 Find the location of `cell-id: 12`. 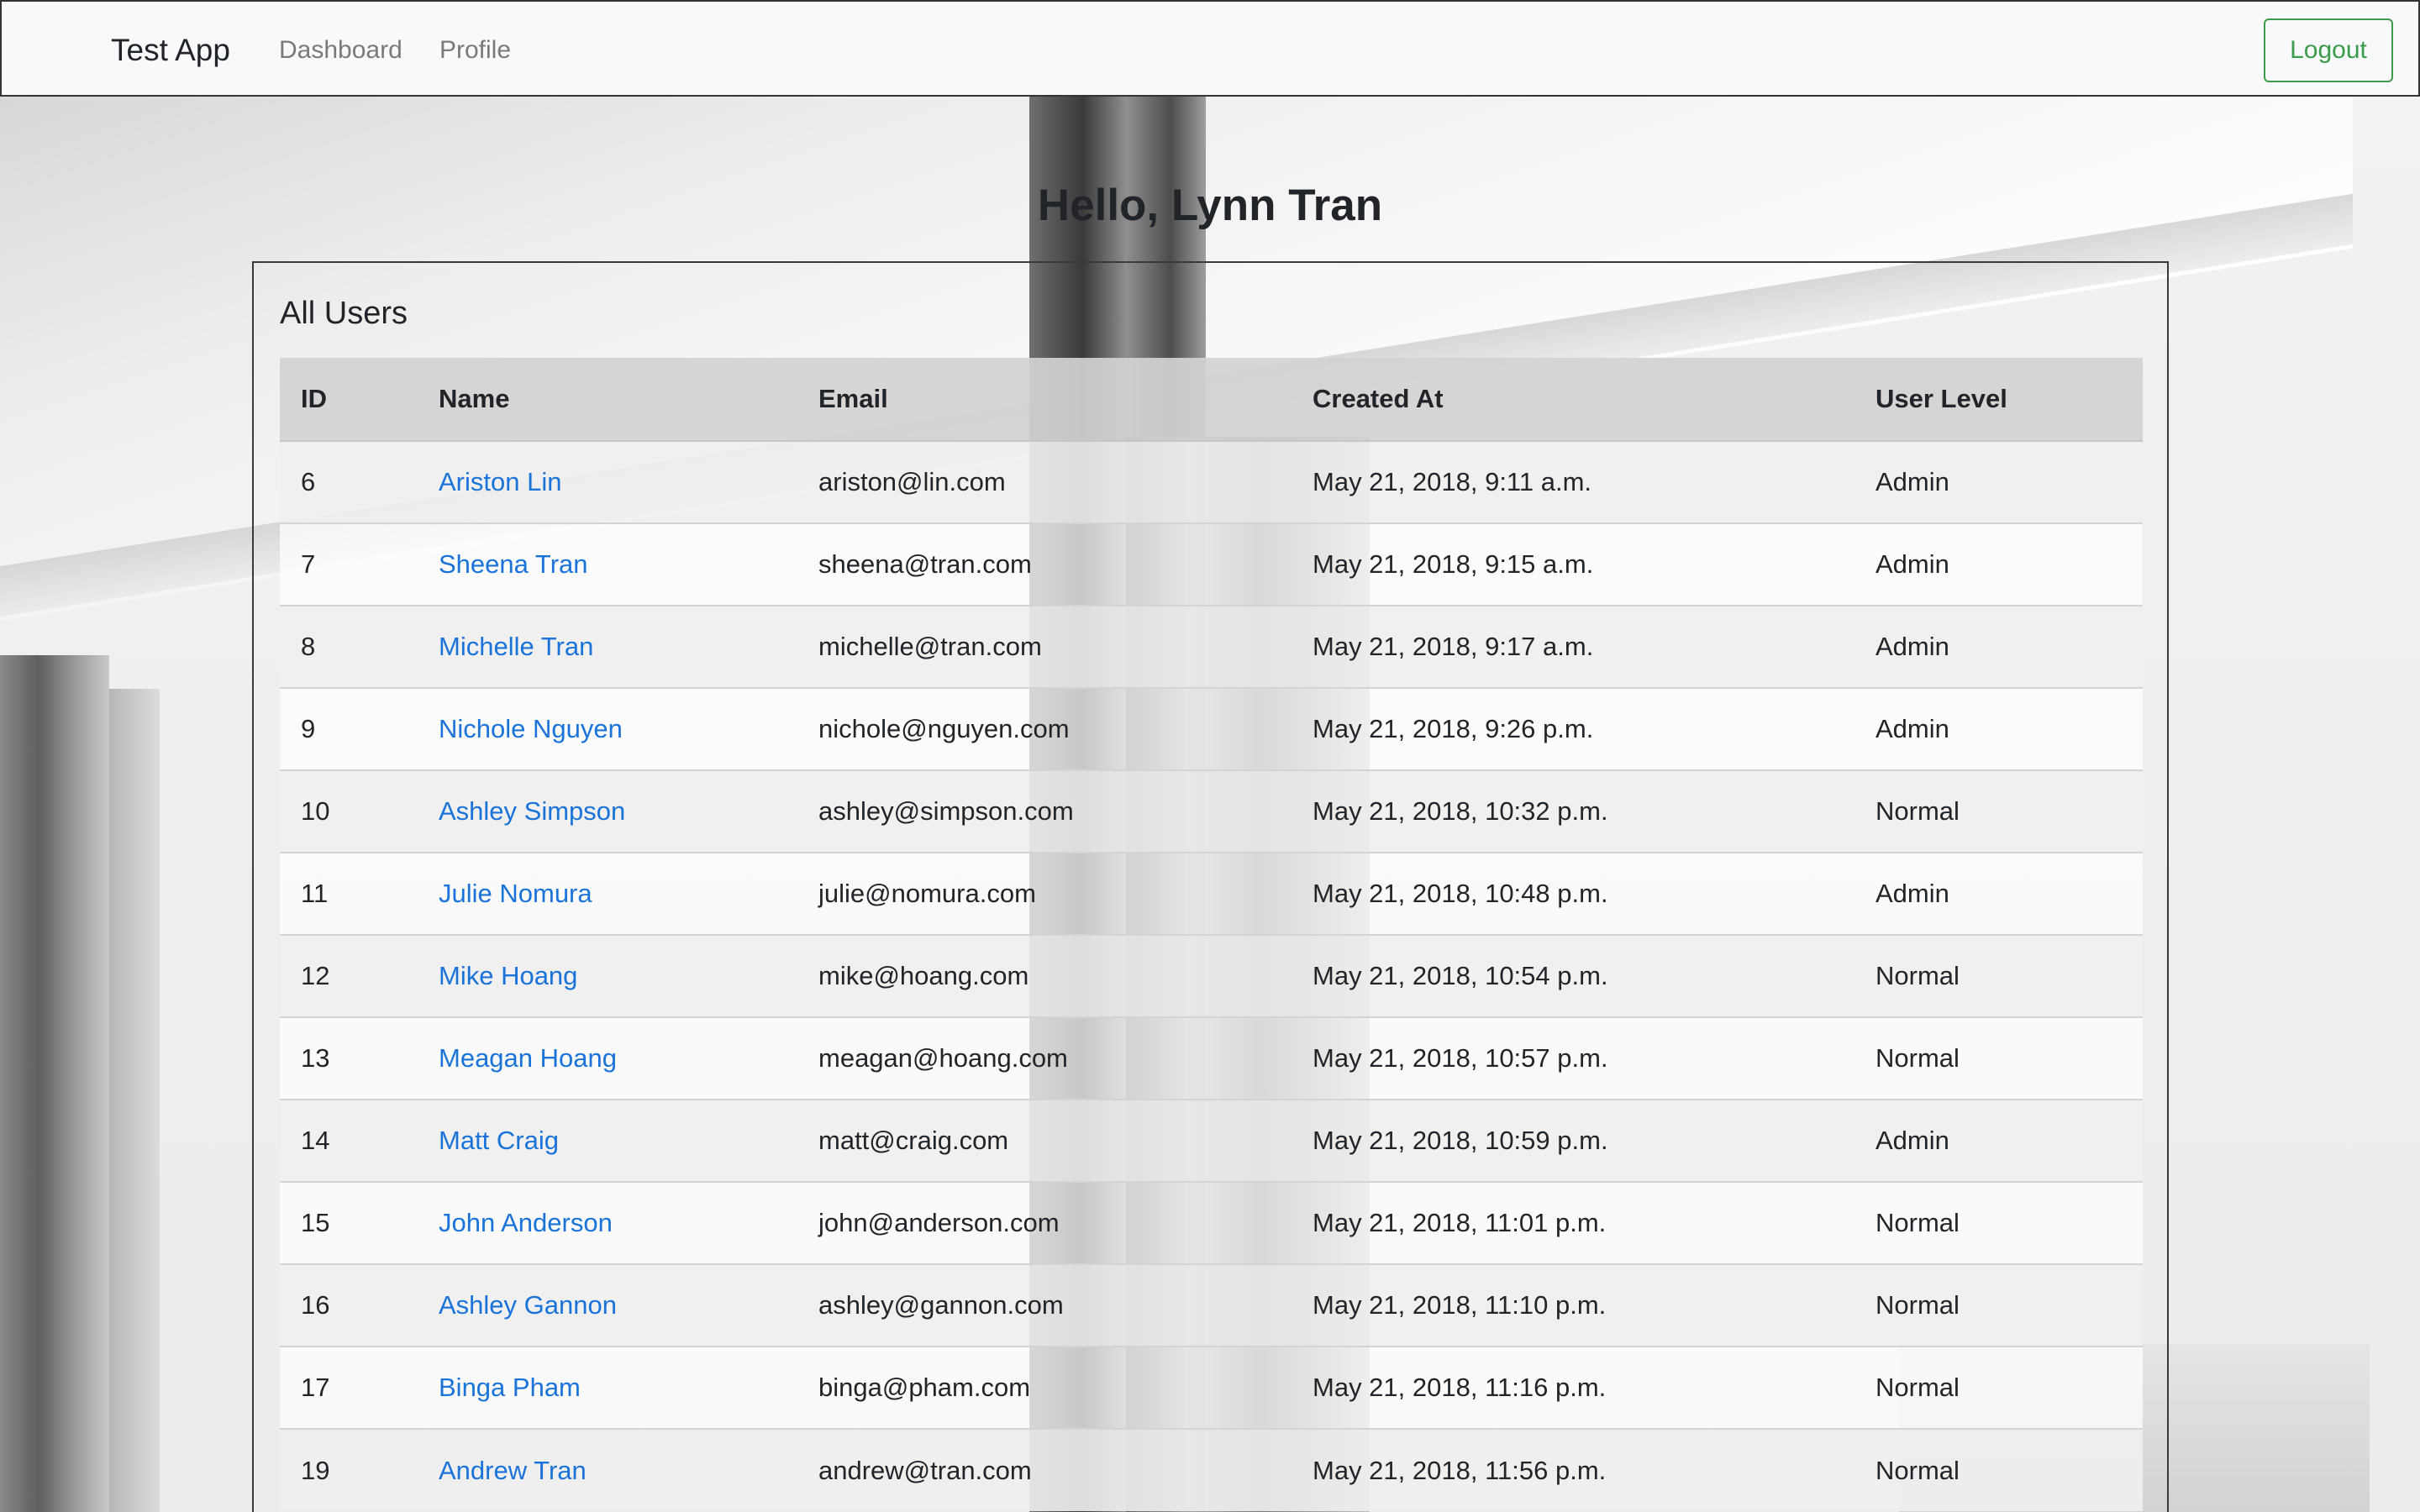

cell-id: 12 is located at coordinates (349, 975).